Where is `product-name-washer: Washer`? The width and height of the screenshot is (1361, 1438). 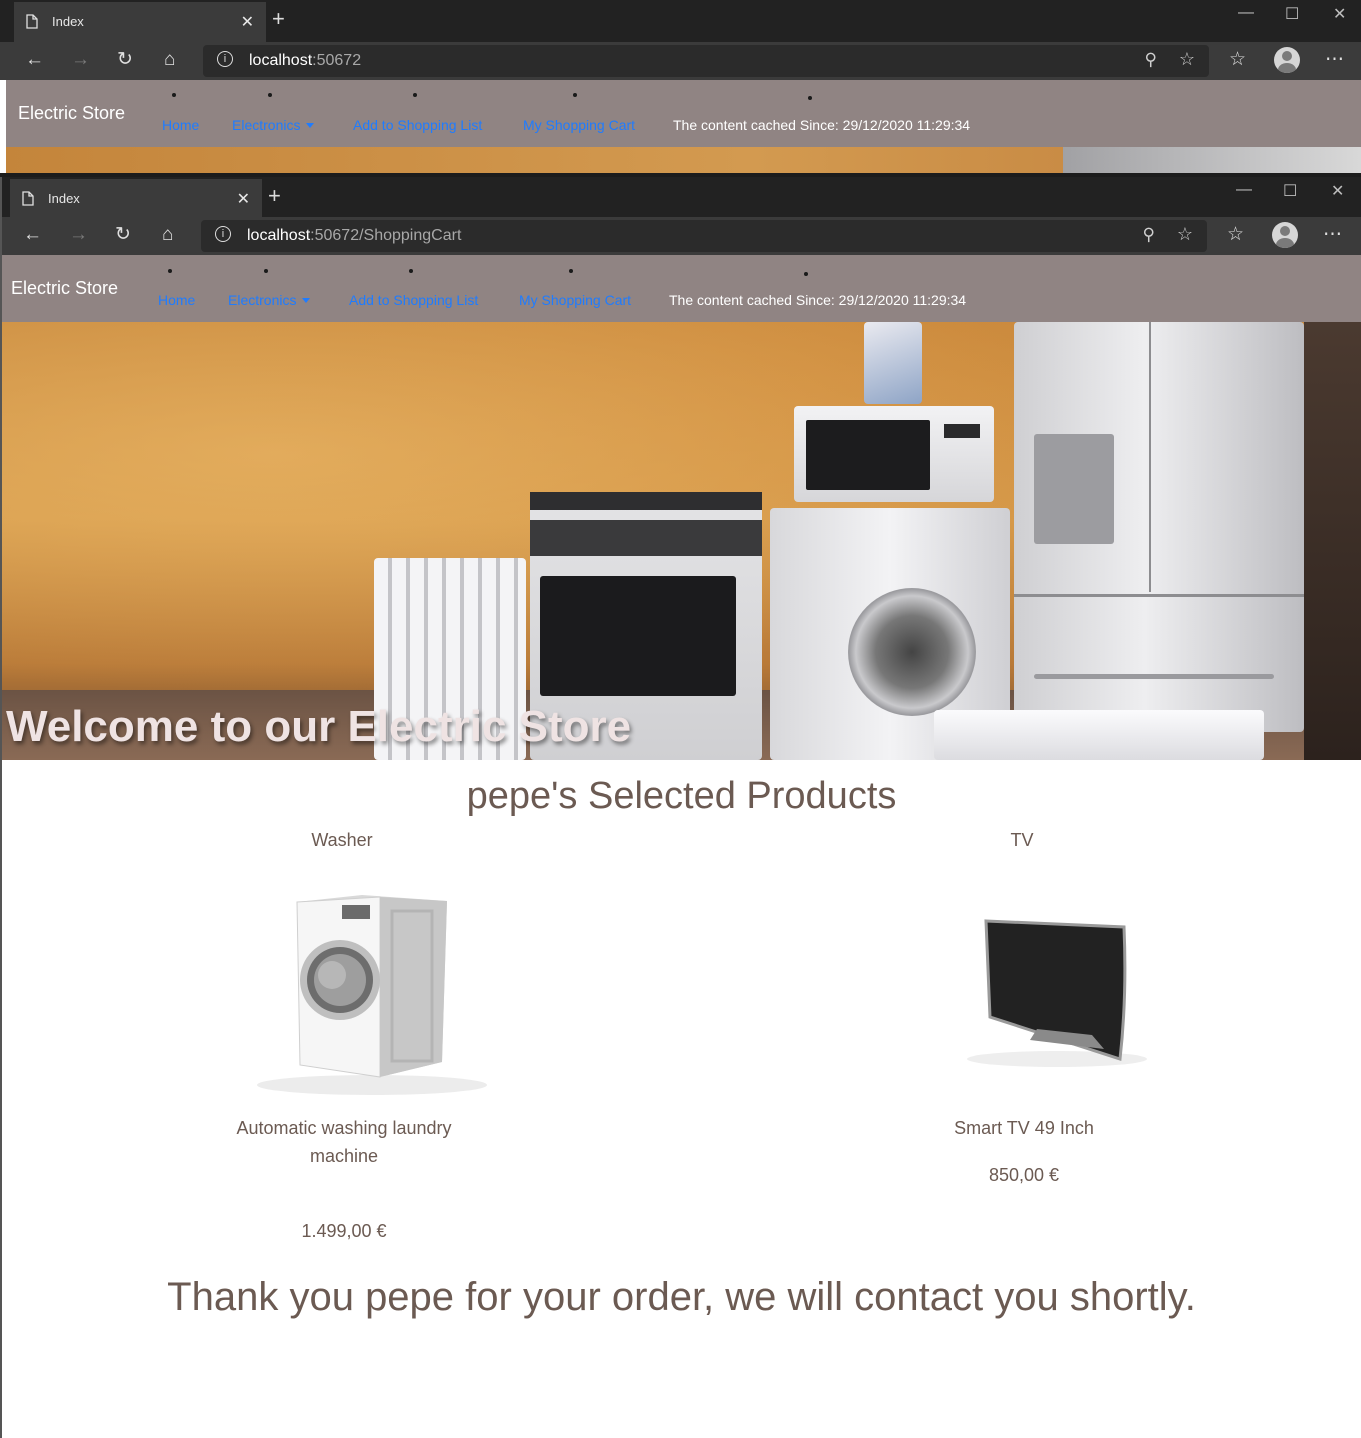
product-name-washer: Washer is located at coordinates (342, 840).